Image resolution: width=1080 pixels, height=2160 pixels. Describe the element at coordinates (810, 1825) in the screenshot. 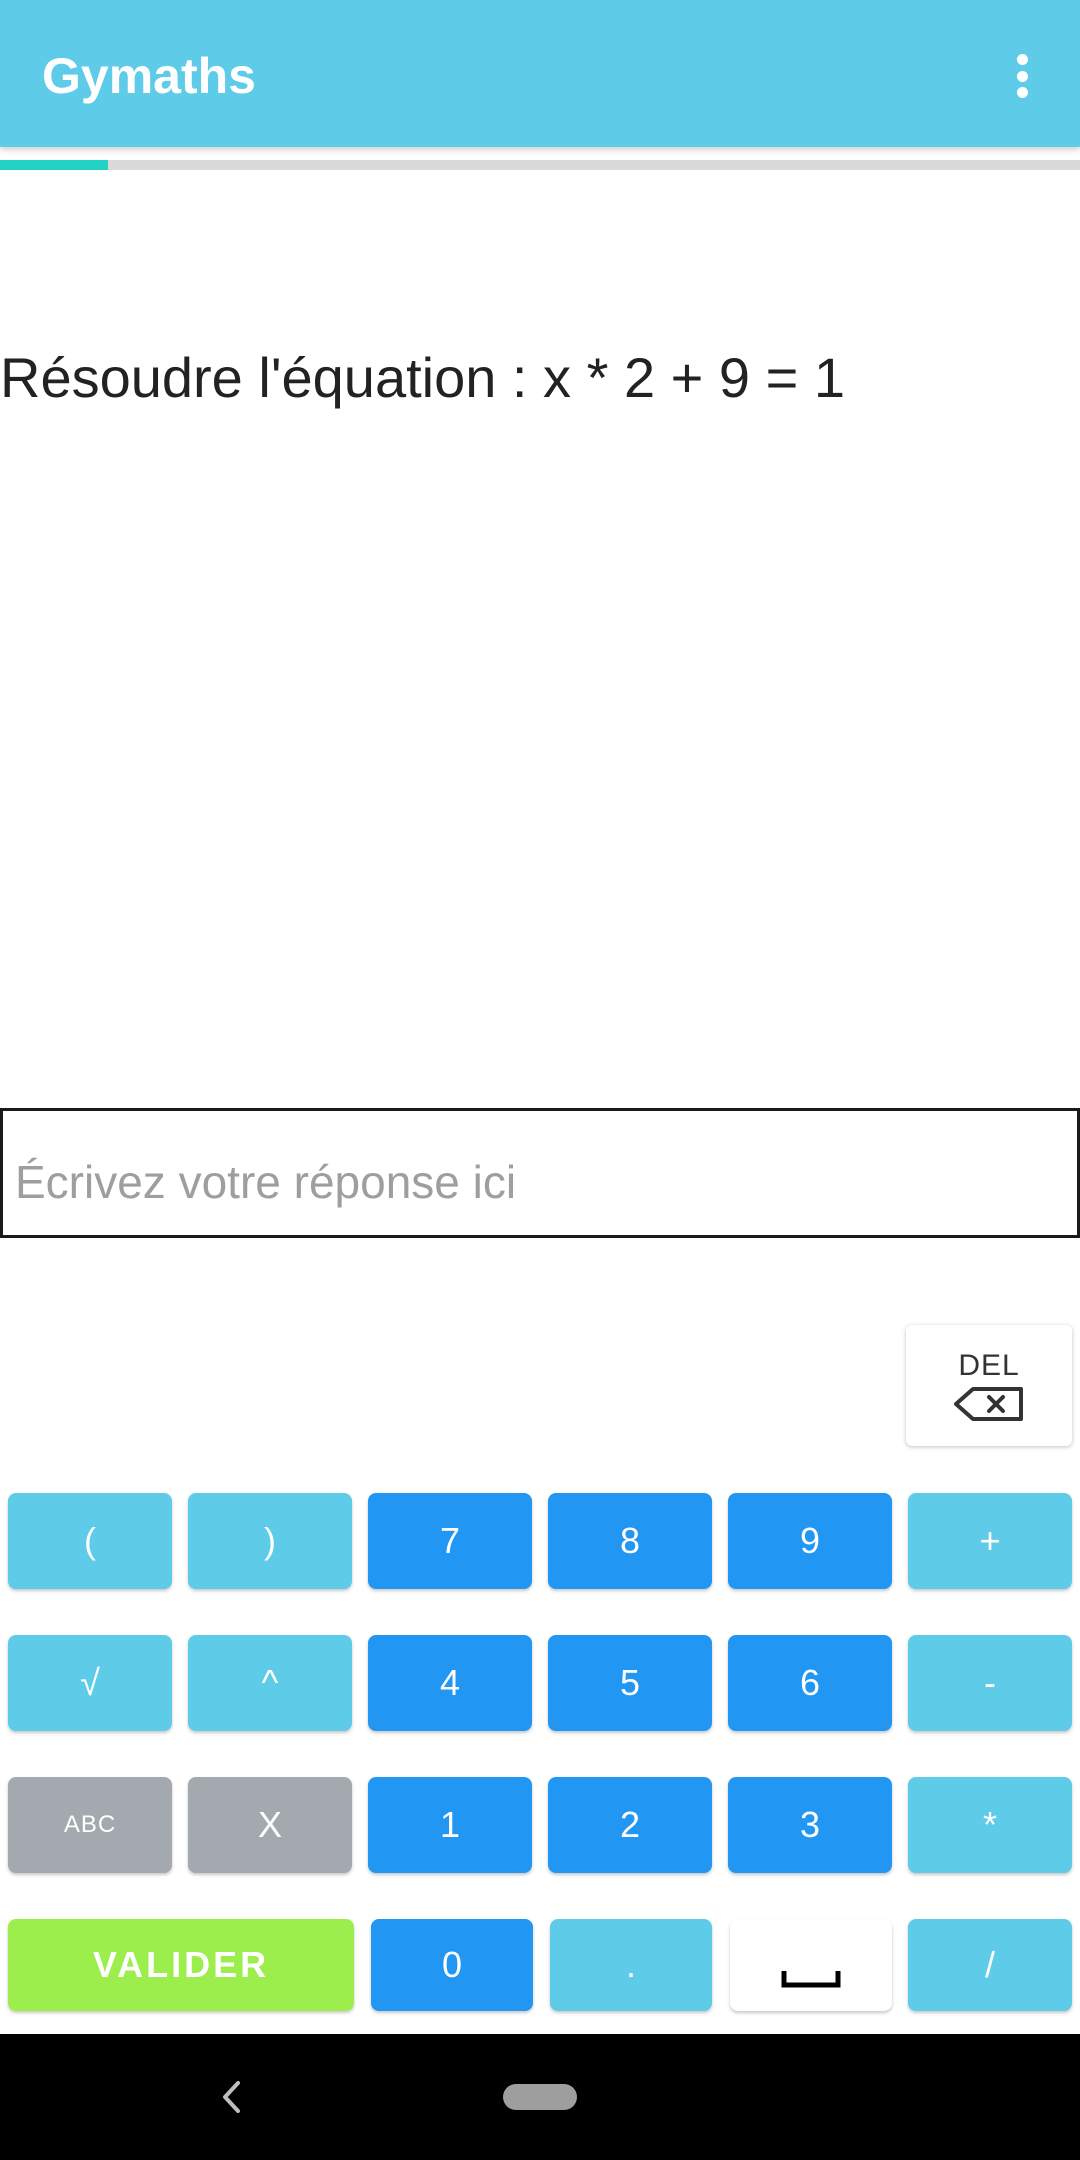

I see `key-3: 3` at that location.